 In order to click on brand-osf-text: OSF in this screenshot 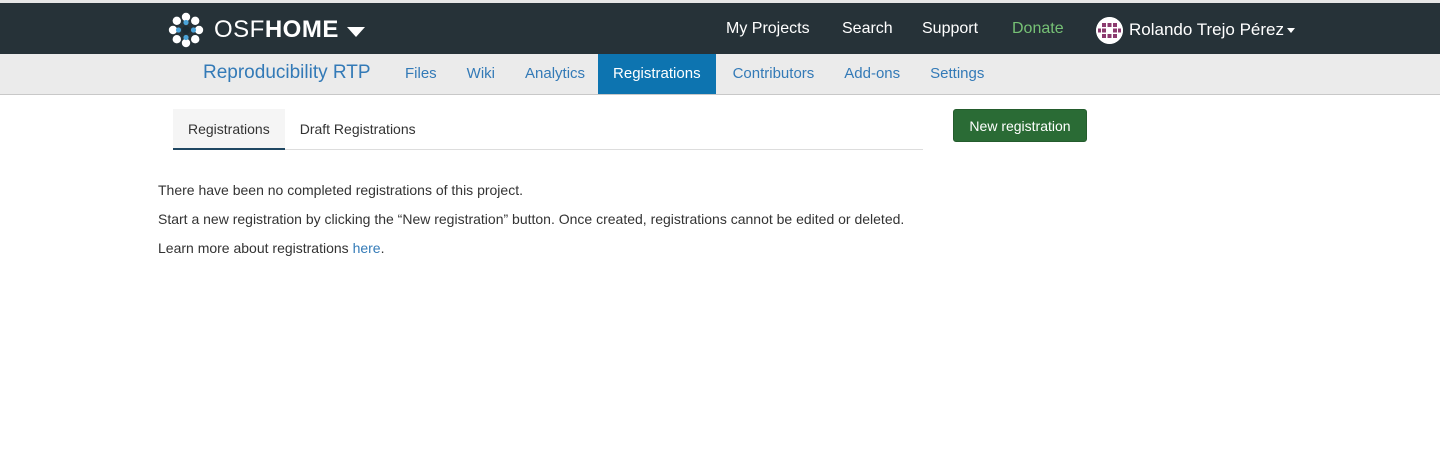, I will do `click(239, 29)`.